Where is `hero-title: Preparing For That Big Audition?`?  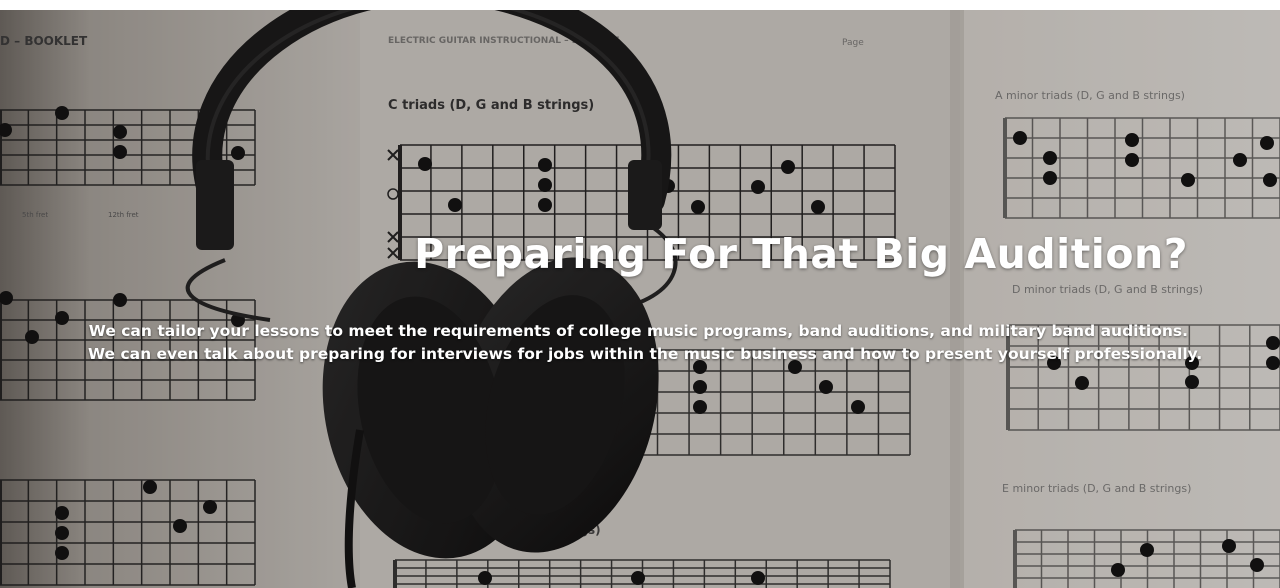 hero-title: Preparing For That Big Audition? is located at coordinates (801, 254).